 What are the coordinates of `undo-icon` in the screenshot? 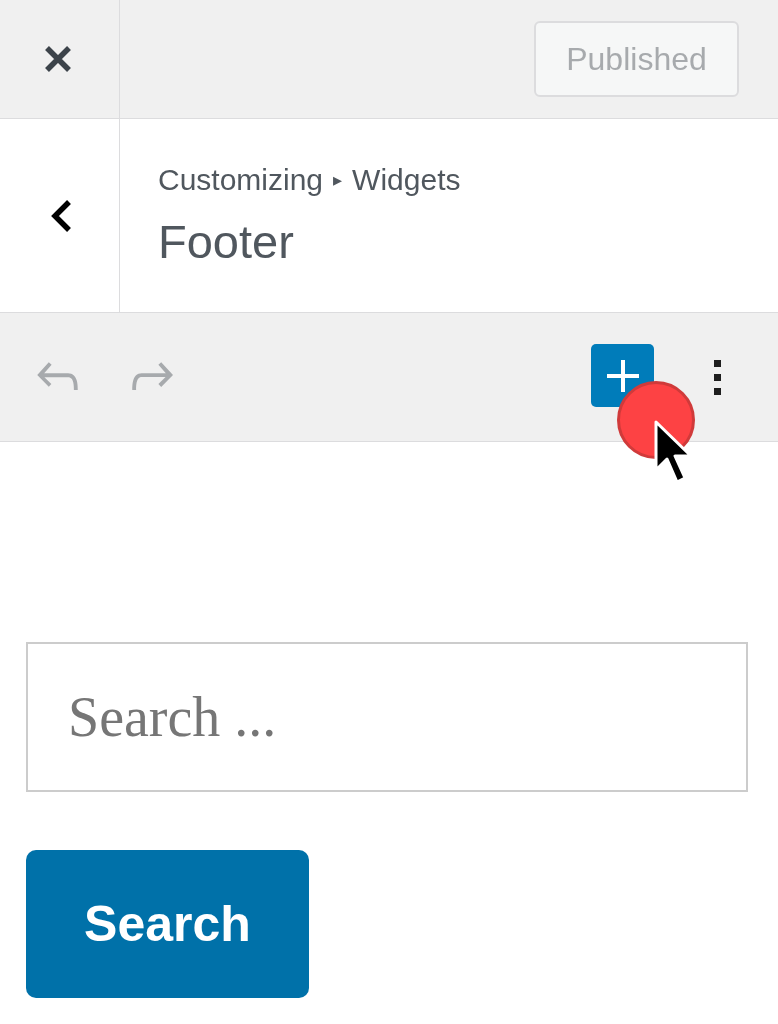 It's located at (57, 376).